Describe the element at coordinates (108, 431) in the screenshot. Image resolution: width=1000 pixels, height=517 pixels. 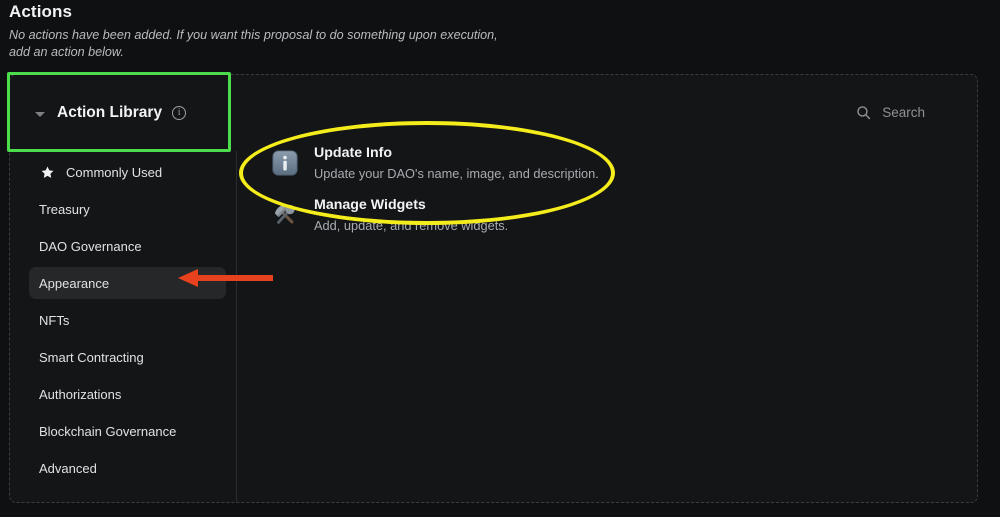
I see `sidebar-item-label: Blockchain Governance` at that location.